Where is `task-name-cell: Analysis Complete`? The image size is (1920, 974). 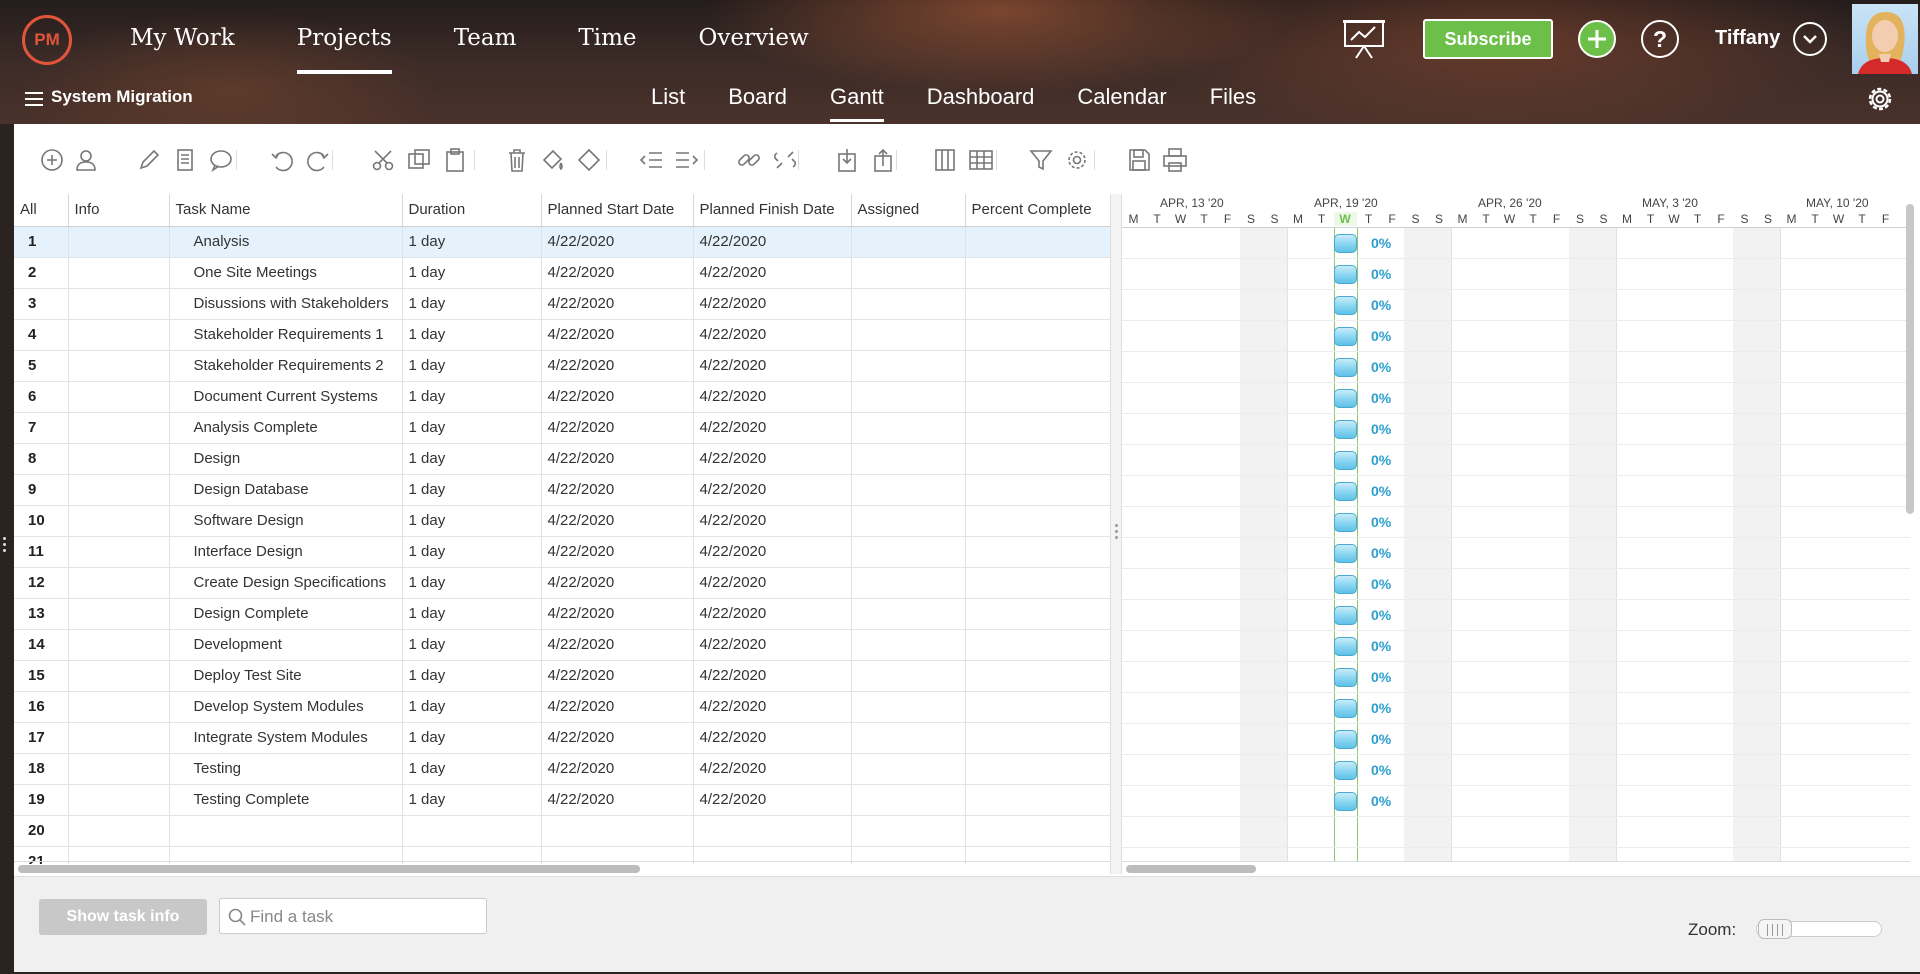 task-name-cell: Analysis Complete is located at coordinates (286, 428).